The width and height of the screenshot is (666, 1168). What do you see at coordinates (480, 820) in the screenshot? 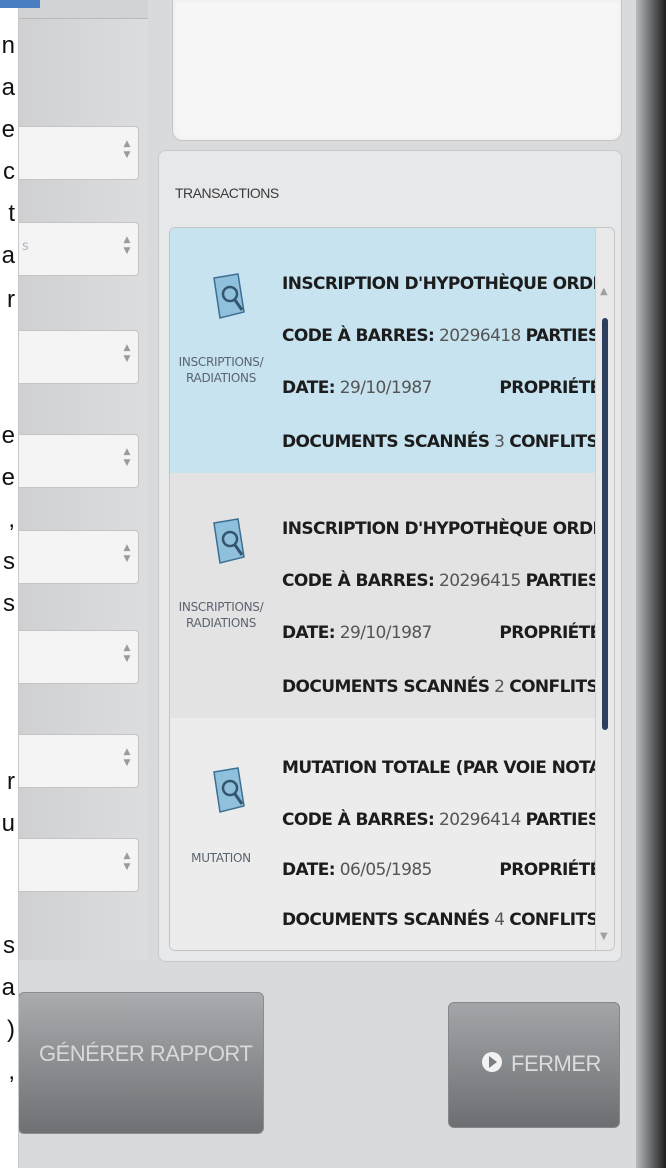
I see `barcode-value: 20296414` at bounding box center [480, 820].